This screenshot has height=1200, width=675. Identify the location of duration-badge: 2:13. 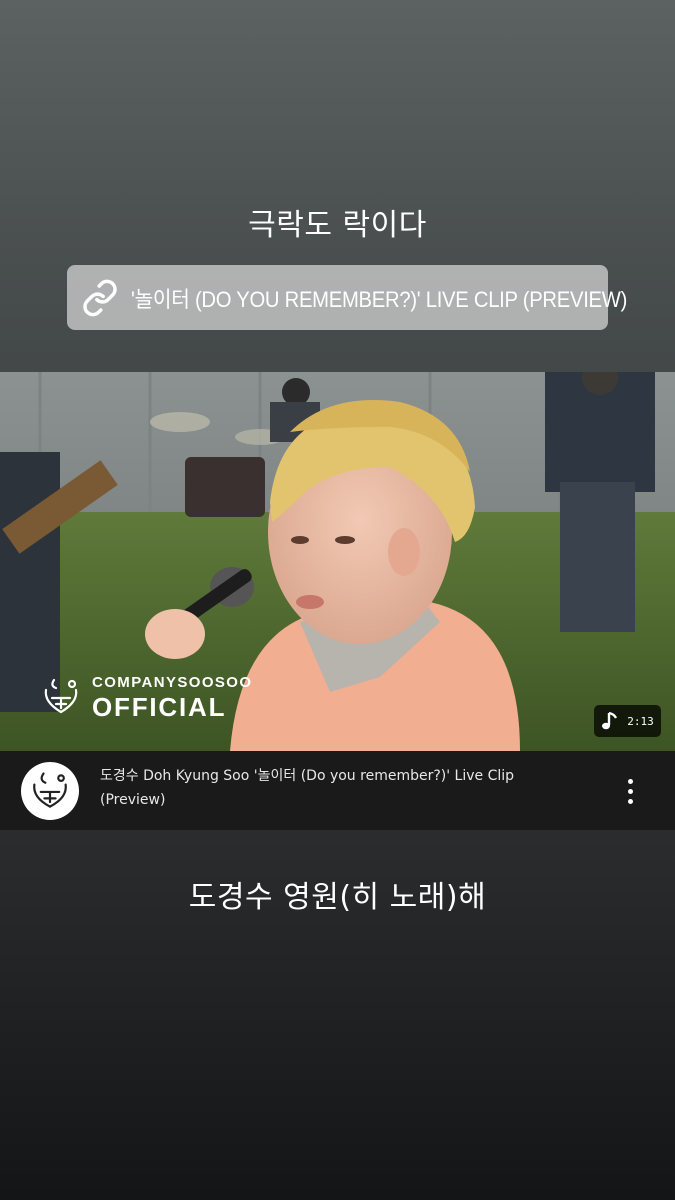
(627, 721).